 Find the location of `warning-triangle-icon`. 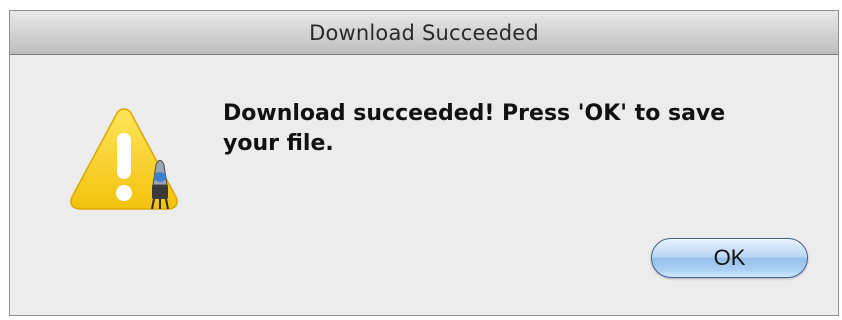

warning-triangle-icon is located at coordinates (124, 159).